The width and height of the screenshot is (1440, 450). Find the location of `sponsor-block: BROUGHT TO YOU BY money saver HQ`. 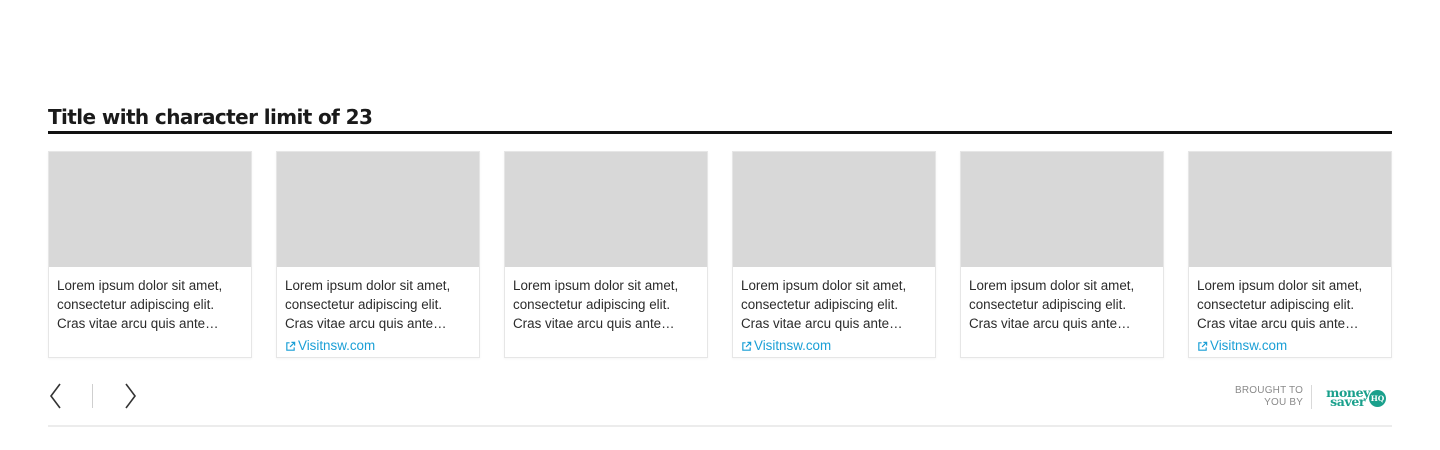

sponsor-block: BROUGHT TO YOU BY money saver HQ is located at coordinates (1308, 397).